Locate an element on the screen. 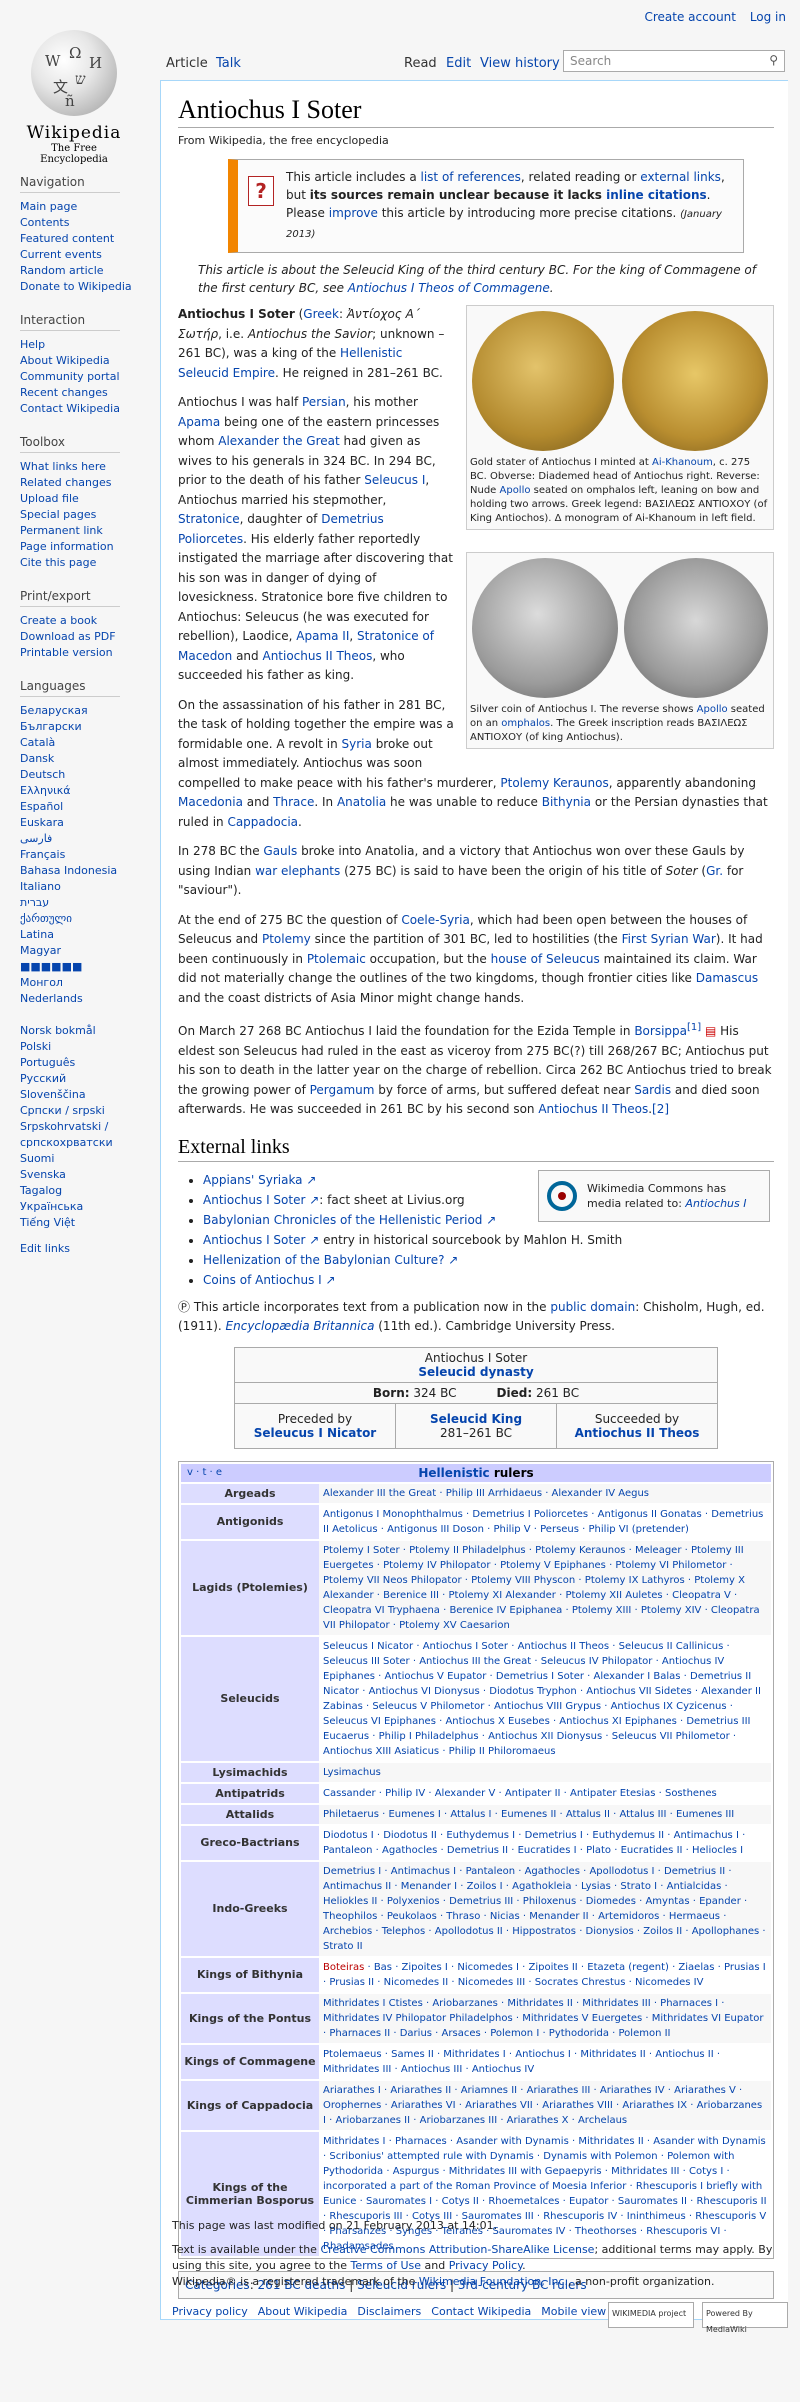  sidebar-language-item: Монгол is located at coordinates (90, 983).